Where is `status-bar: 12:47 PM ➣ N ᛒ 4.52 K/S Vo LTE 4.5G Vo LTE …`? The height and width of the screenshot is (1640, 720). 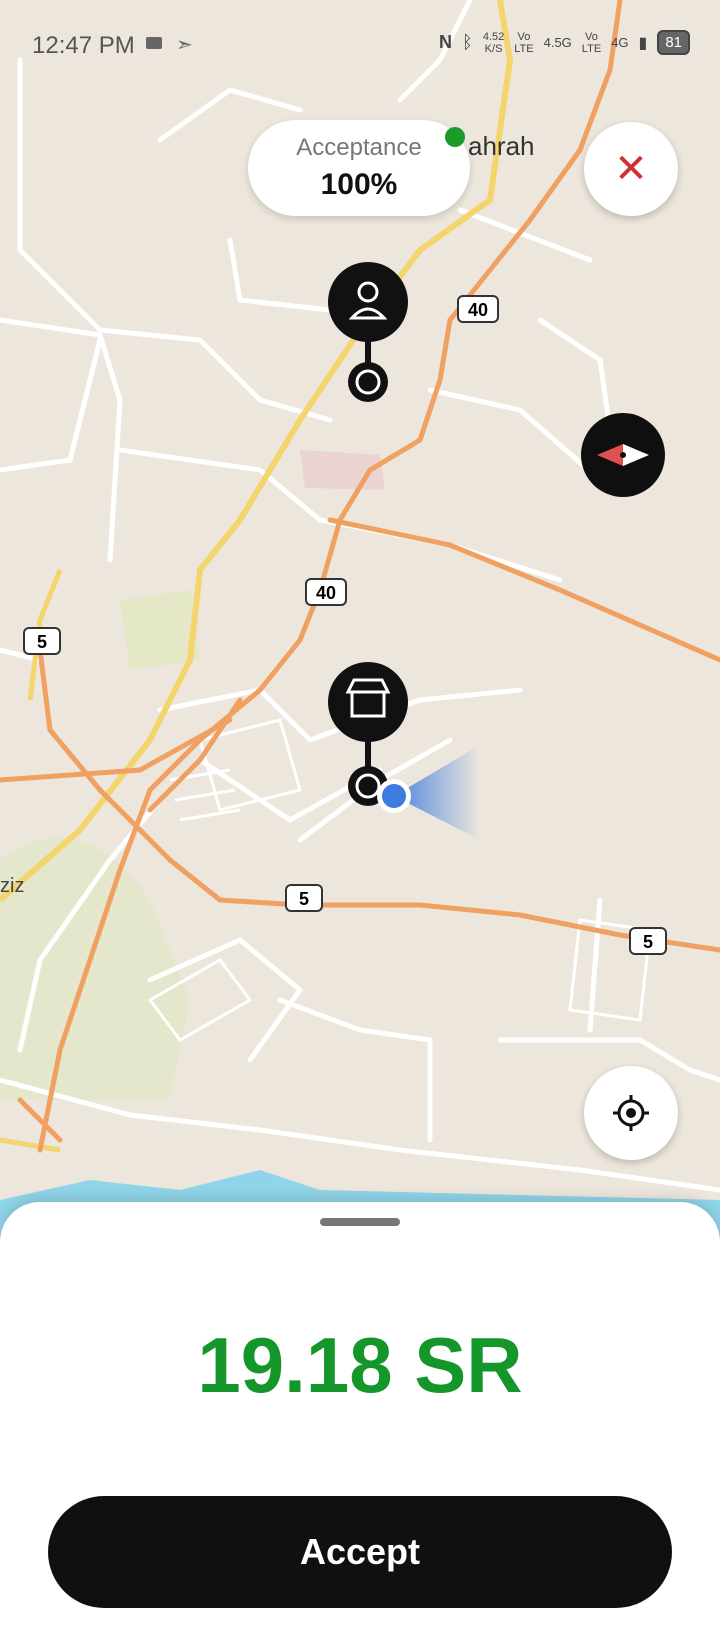
status-bar: 12:47 PM ➣ N ᛒ 4.52 K/S Vo LTE 4.5G Vo LTE … is located at coordinates (360, 45).